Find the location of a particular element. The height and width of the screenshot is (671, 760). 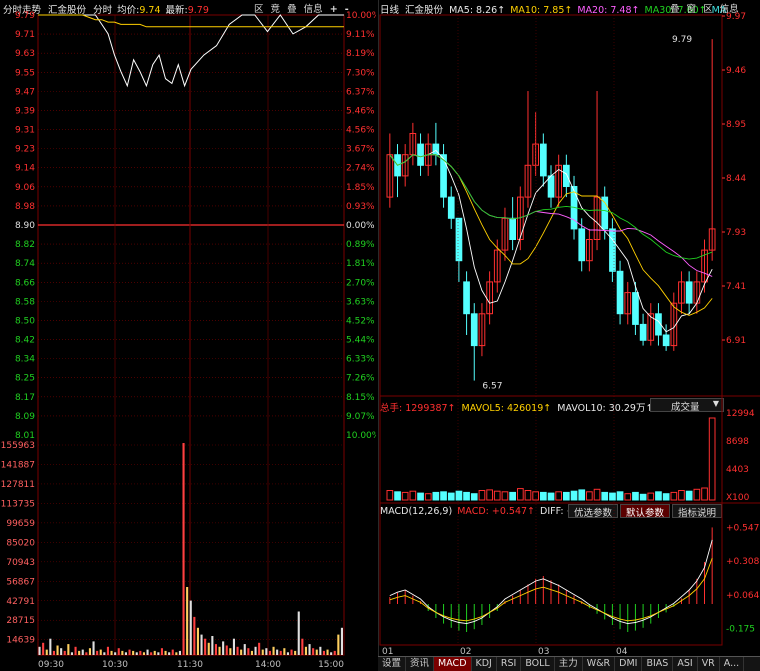

macd-axis-label: -0.175 is located at coordinates (740, 630).